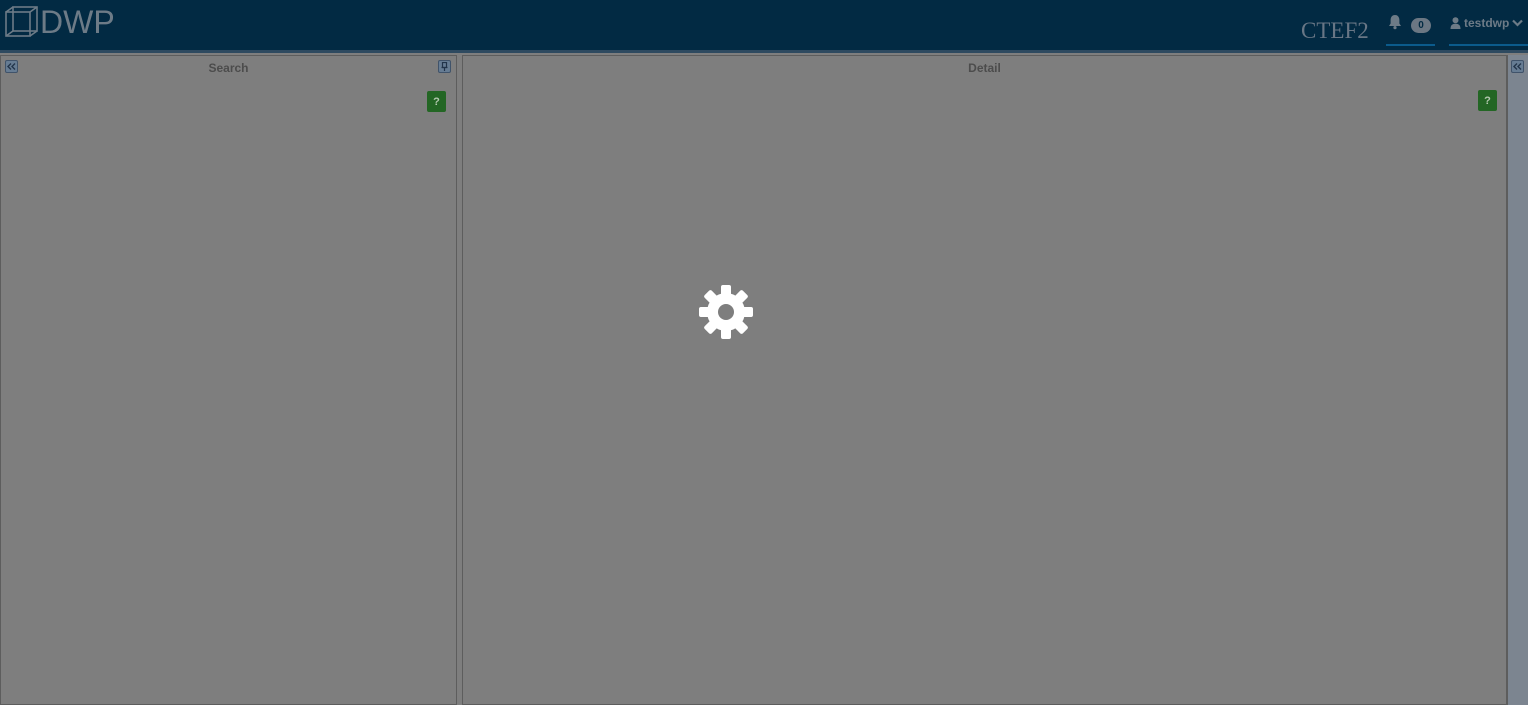 The height and width of the screenshot is (705, 1528). What do you see at coordinates (1487, 100) in the screenshot?
I see `detail-help-button: ?` at bounding box center [1487, 100].